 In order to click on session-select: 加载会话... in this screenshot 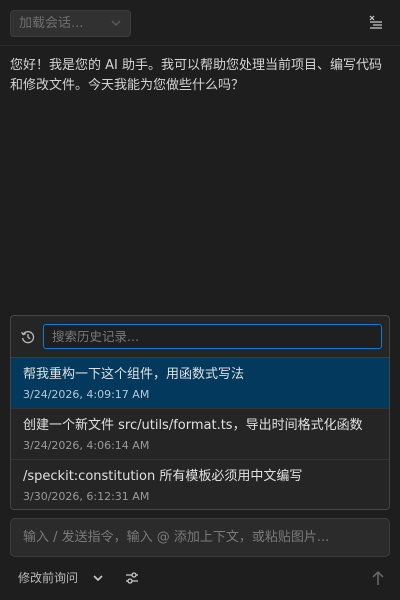, I will do `click(70, 23)`.